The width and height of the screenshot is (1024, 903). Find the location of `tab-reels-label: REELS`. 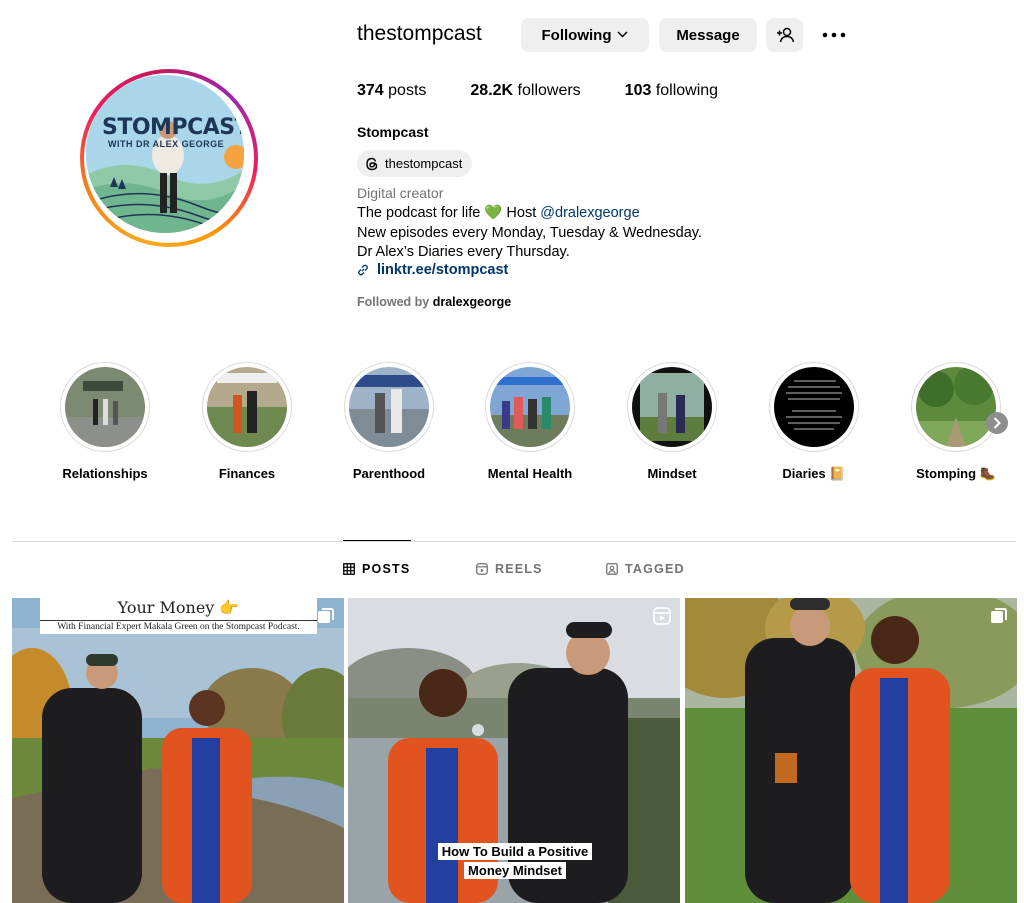

tab-reels-label: REELS is located at coordinates (519, 569).